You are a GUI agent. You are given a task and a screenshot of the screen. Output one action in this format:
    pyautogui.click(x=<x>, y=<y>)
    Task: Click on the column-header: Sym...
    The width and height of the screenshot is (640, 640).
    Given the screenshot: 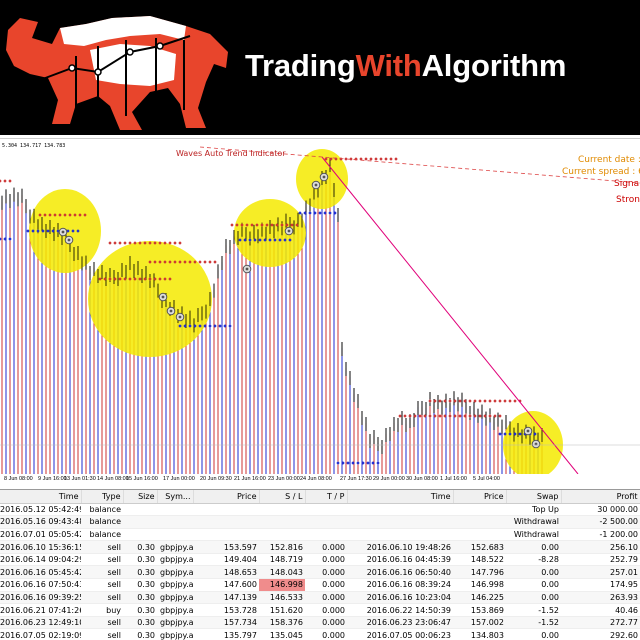 What is the action you would take?
    pyautogui.click(x=175, y=497)
    